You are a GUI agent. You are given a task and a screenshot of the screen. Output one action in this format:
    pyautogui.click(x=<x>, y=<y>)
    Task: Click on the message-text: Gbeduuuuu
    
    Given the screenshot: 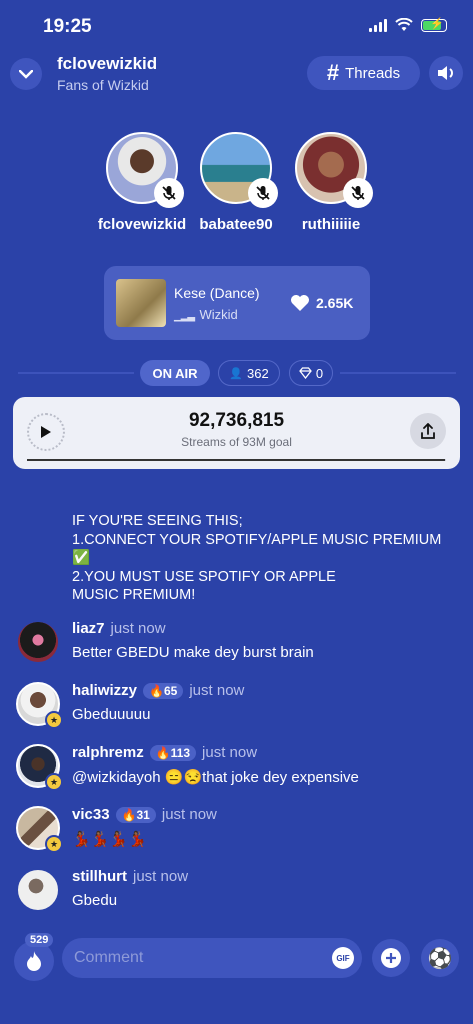 What is the action you would take?
    pyautogui.click(x=111, y=714)
    